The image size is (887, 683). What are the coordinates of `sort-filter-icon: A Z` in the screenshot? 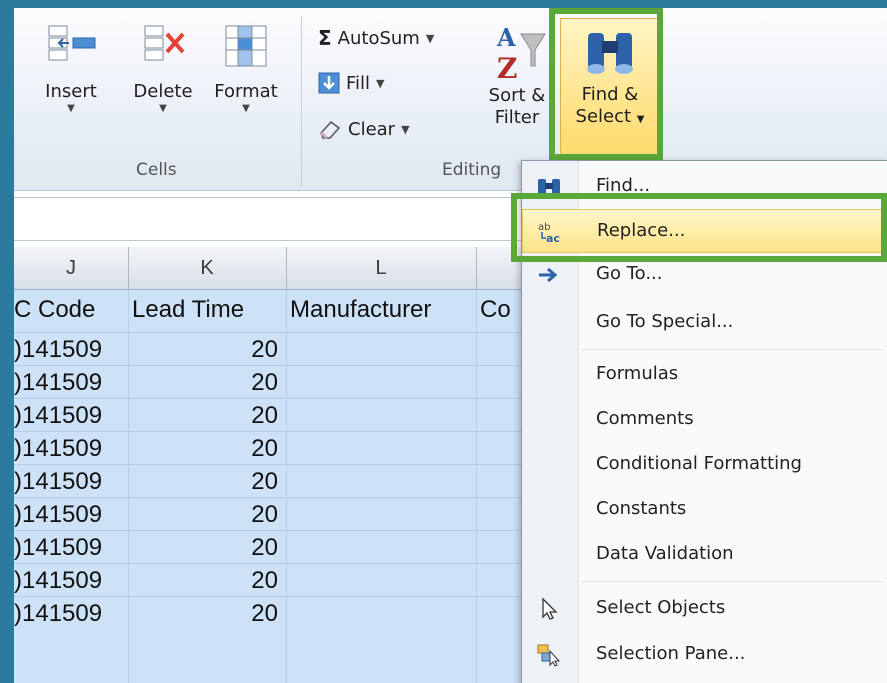 It's located at (521, 54).